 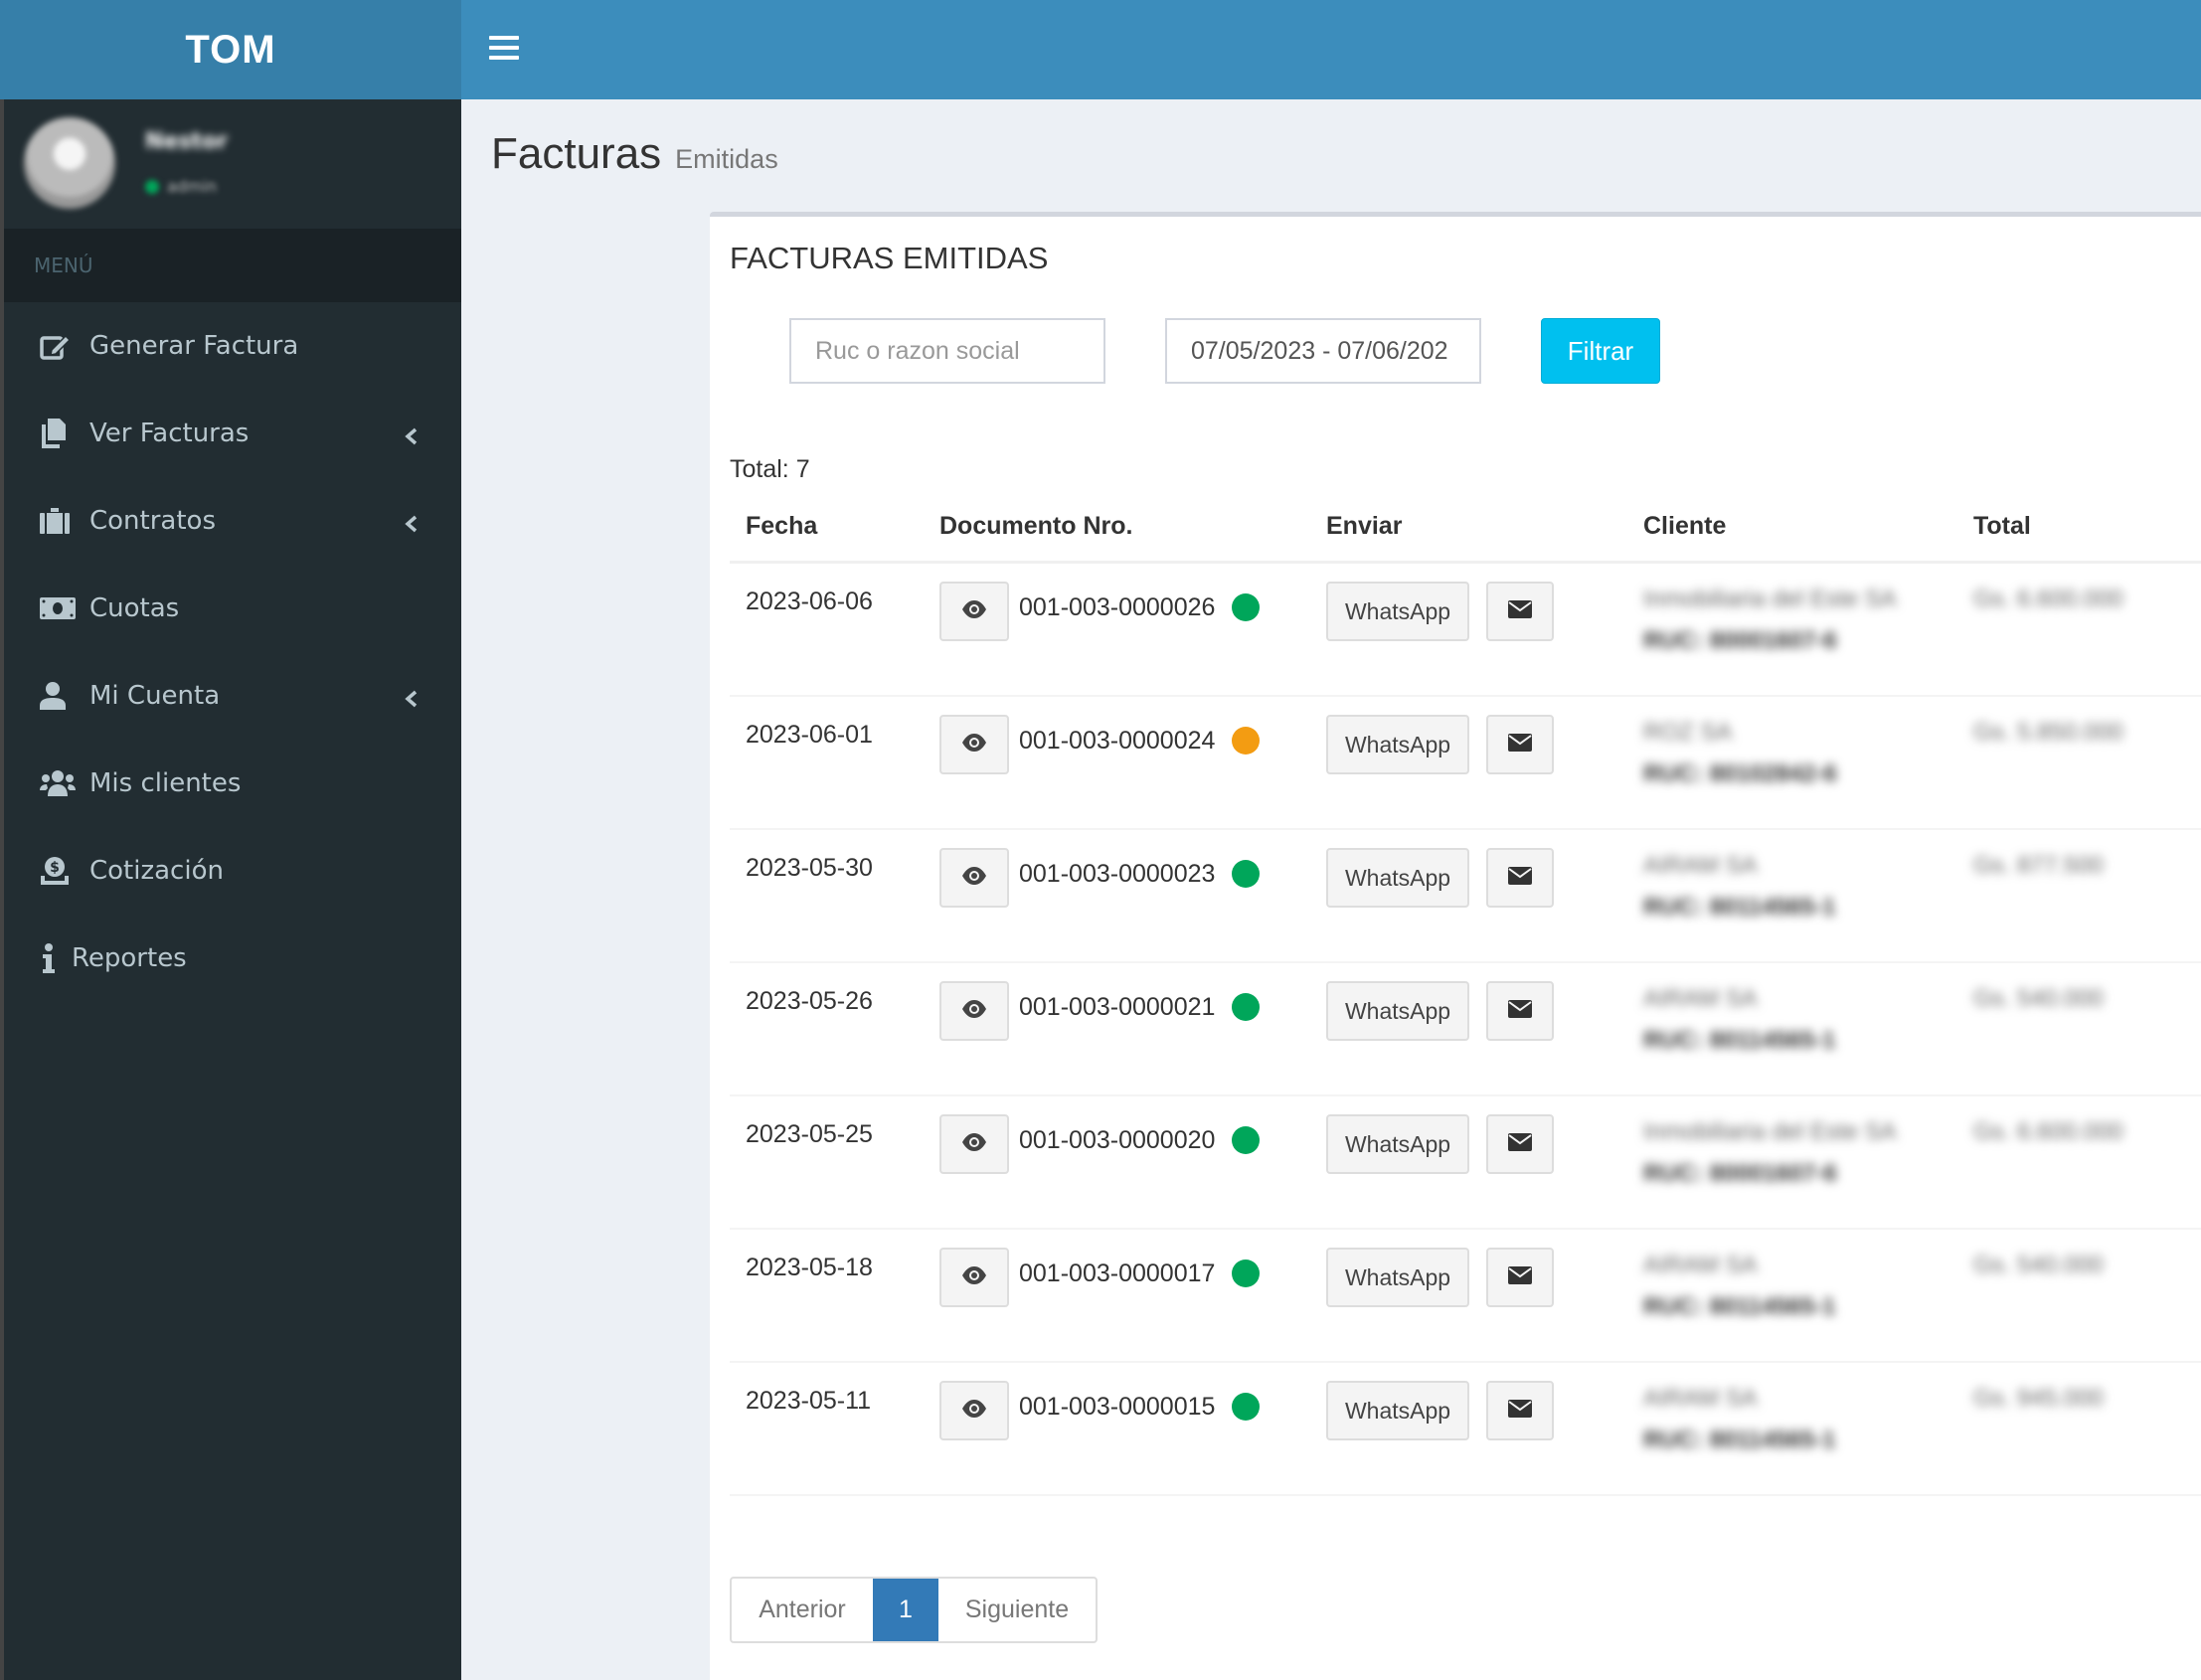 I want to click on edit-icon, so click(x=58, y=346).